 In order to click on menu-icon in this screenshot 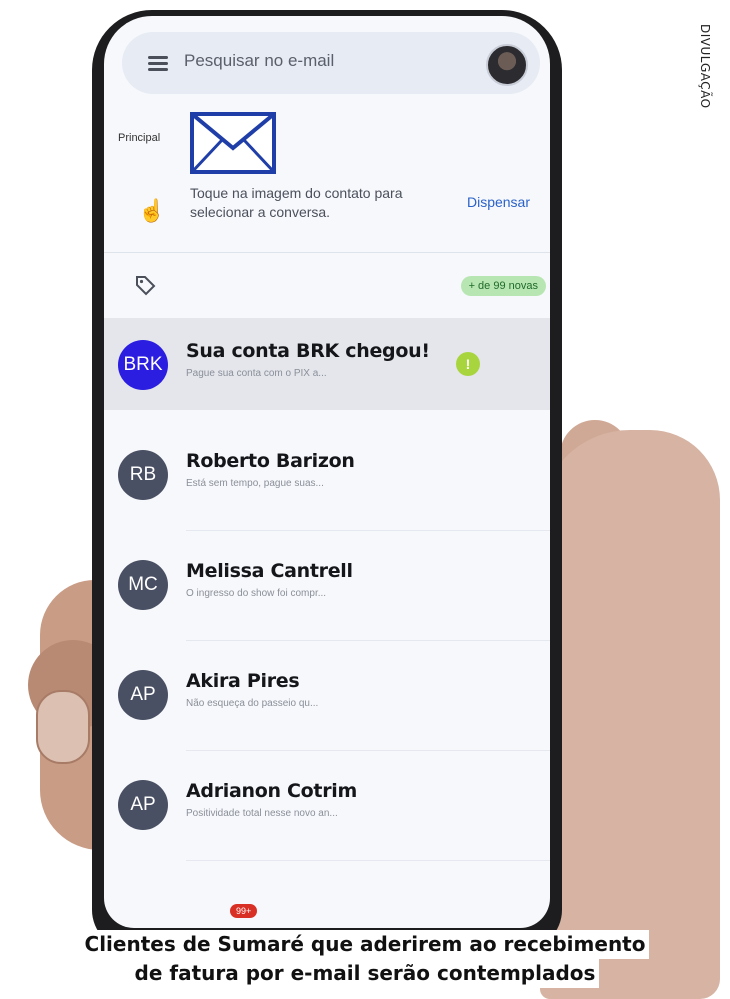, I will do `click(158, 63)`.